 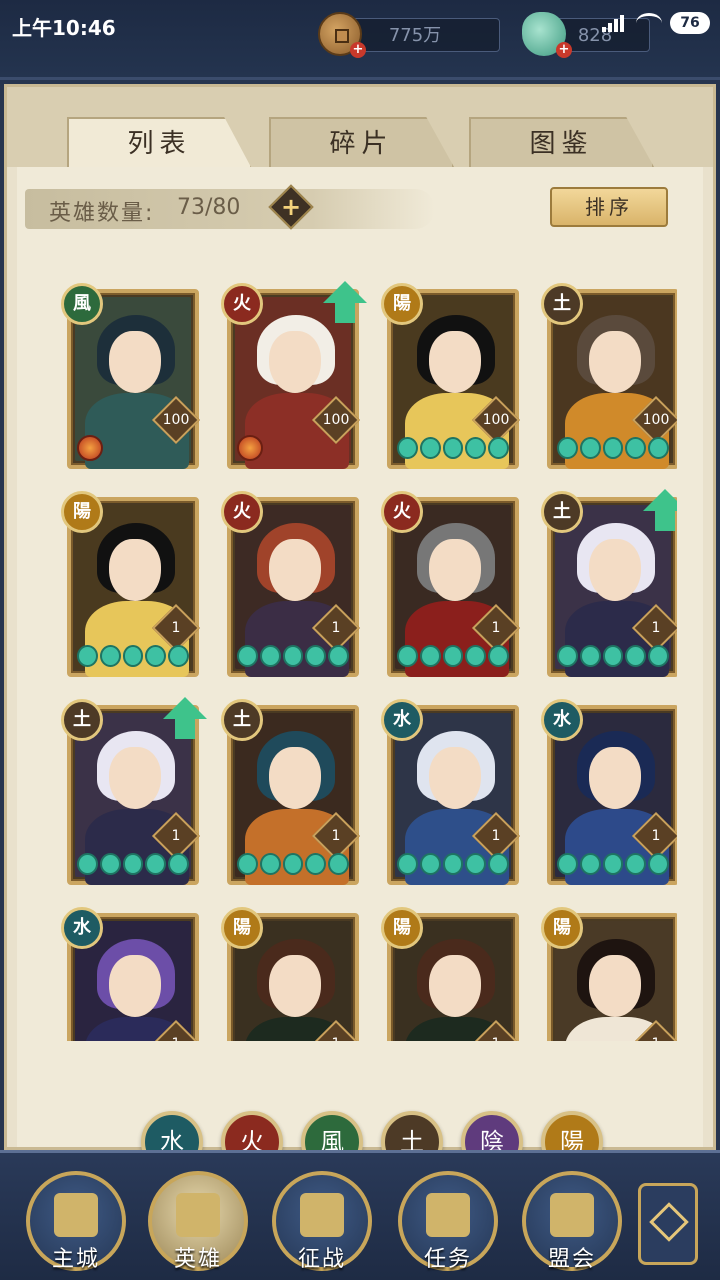 What do you see at coordinates (75, 1259) in the screenshot?
I see `nav-label: 主城` at bounding box center [75, 1259].